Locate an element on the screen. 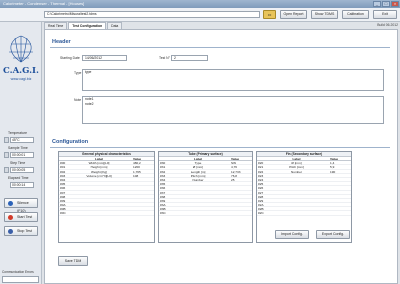  close-icon: × is located at coordinates (395, 4).